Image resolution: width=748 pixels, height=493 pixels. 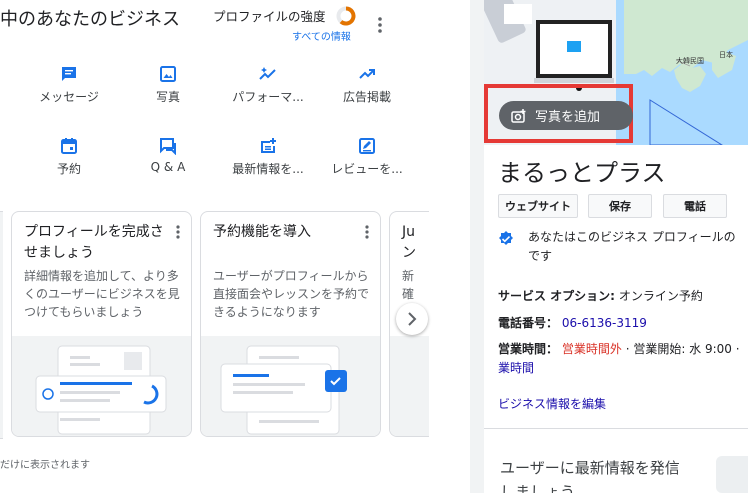 I want to click on carousel-next-button, so click(x=412, y=319).